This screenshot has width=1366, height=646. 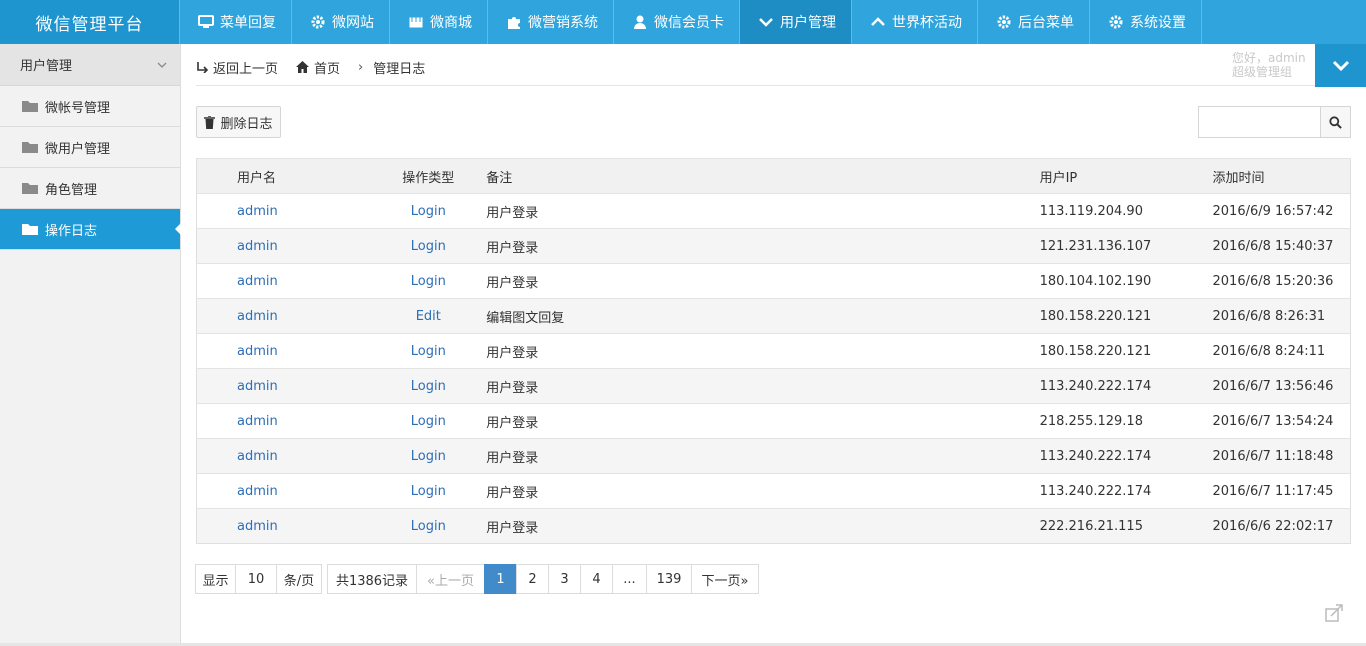 What do you see at coordinates (1126, 211) in the screenshot?
I see `cell-user-ip: 113.119.204.90` at bounding box center [1126, 211].